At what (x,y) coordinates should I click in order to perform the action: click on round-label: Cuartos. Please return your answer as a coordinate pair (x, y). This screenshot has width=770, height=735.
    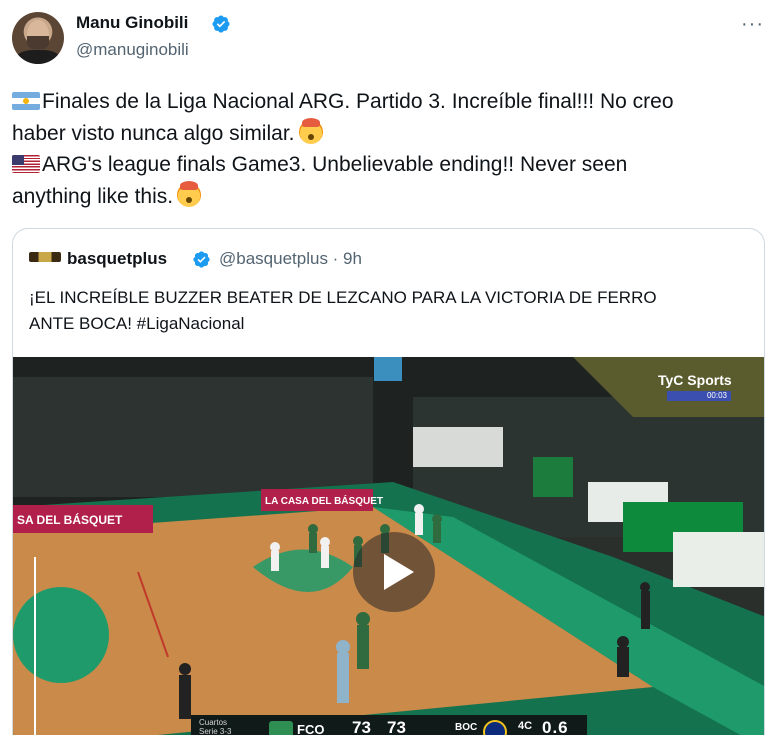
    Looking at the image, I should click on (213, 722).